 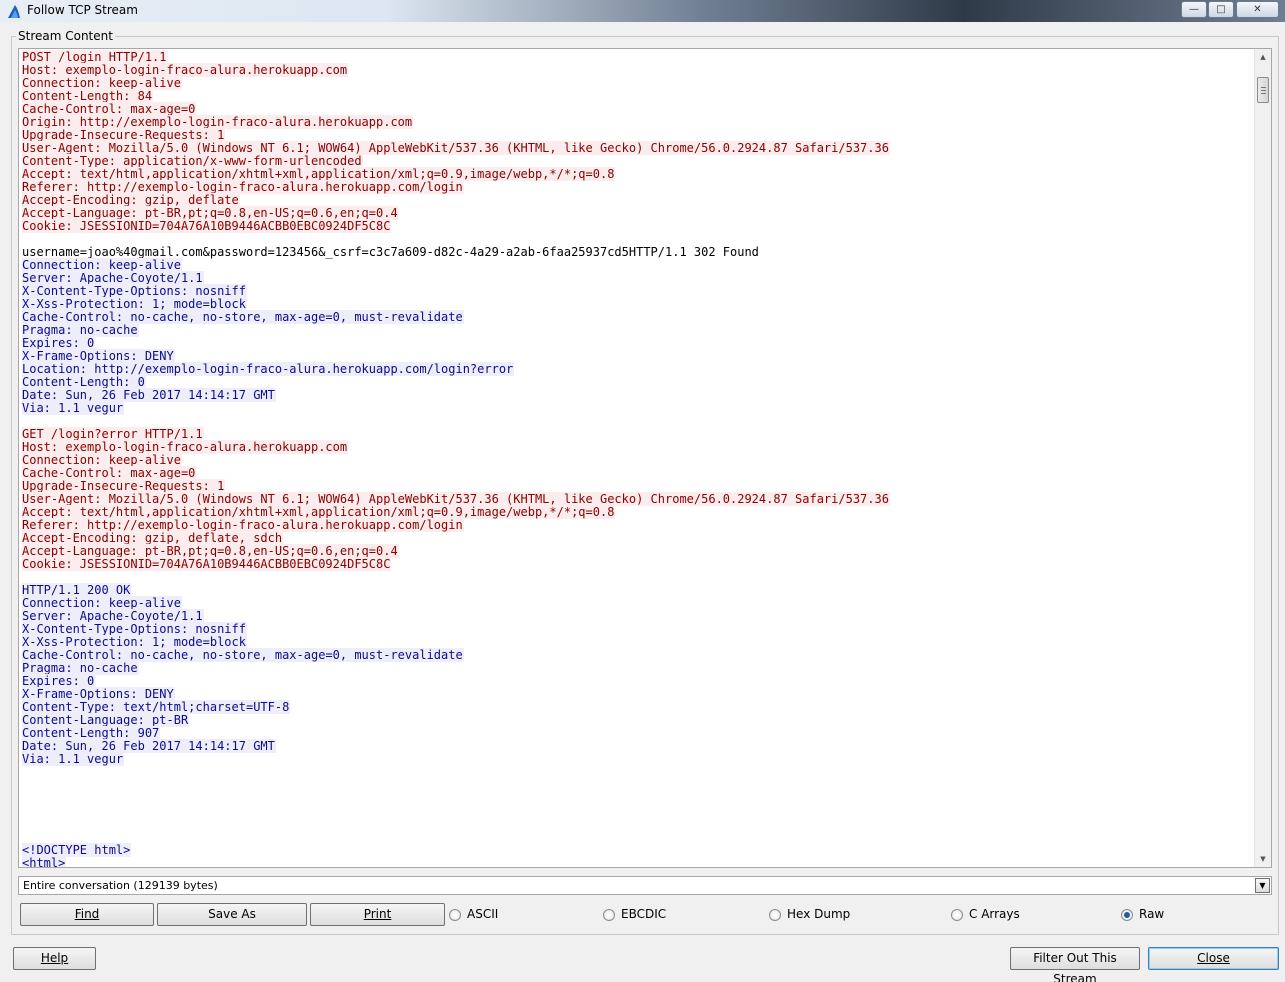 I want to click on help-button-label: Help, so click(x=54, y=958).